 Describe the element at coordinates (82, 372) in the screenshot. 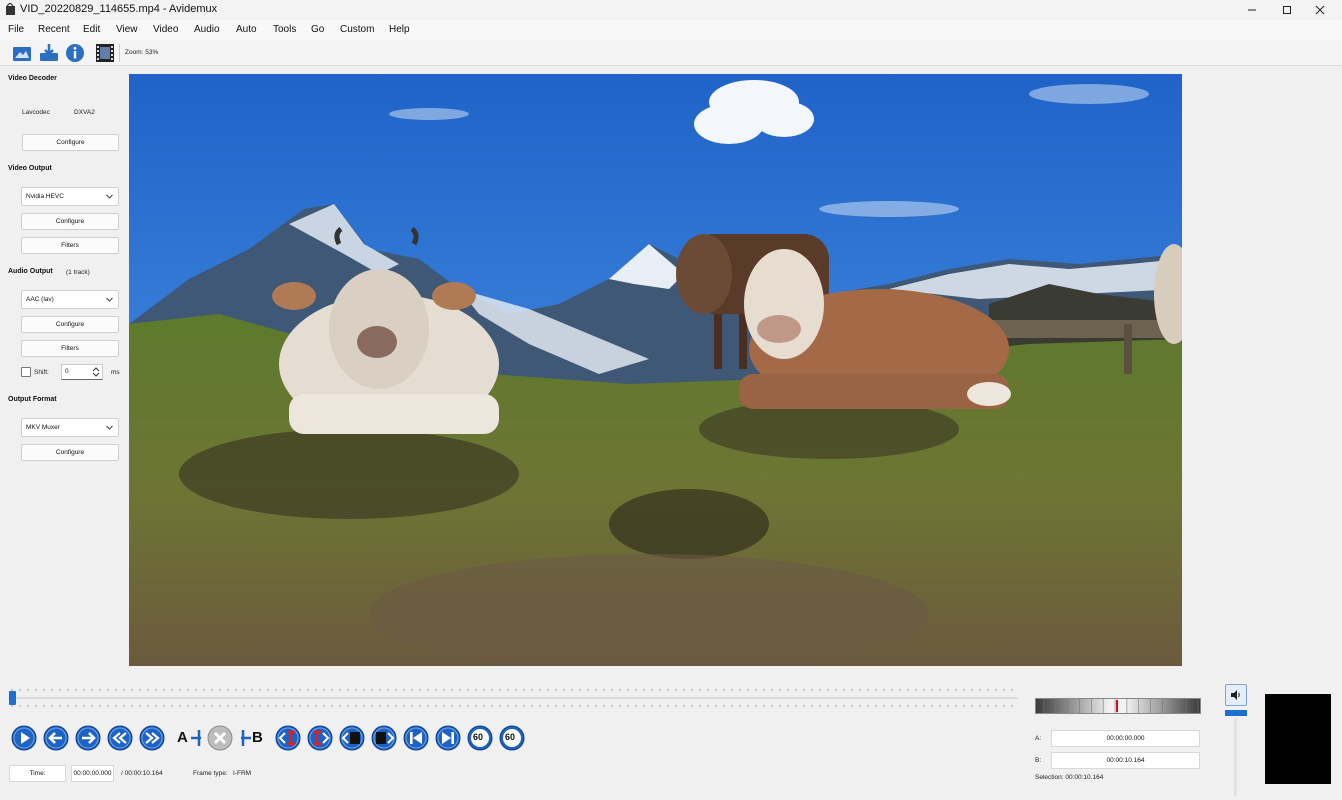

I see `shift-spinbox: 0` at that location.